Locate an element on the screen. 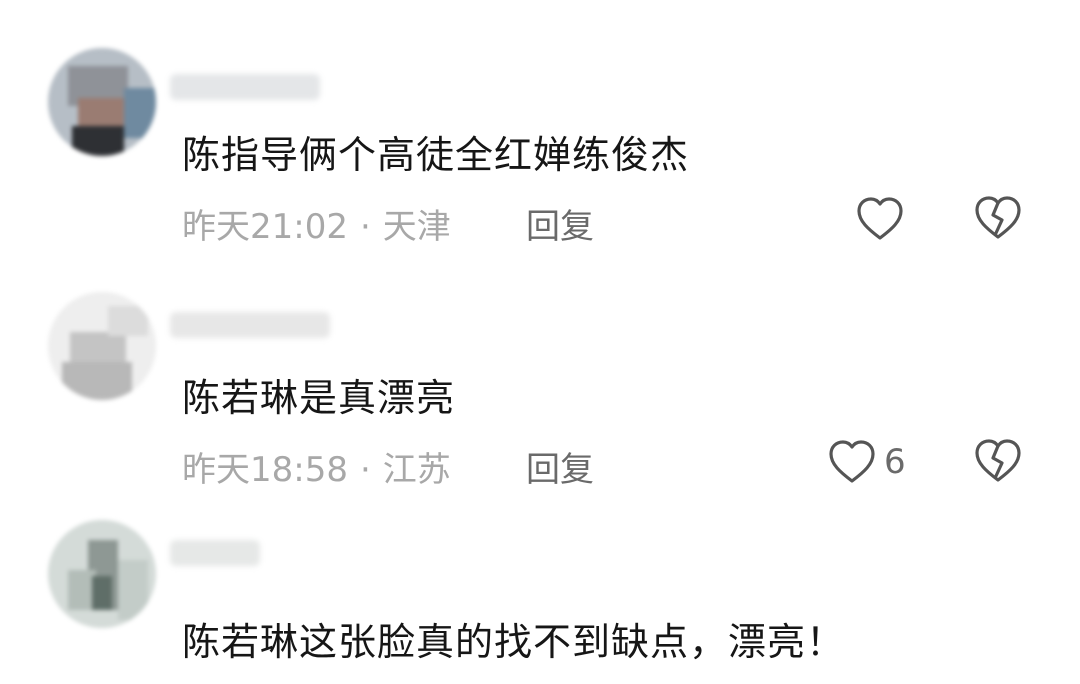  username is located at coordinates (215, 553).